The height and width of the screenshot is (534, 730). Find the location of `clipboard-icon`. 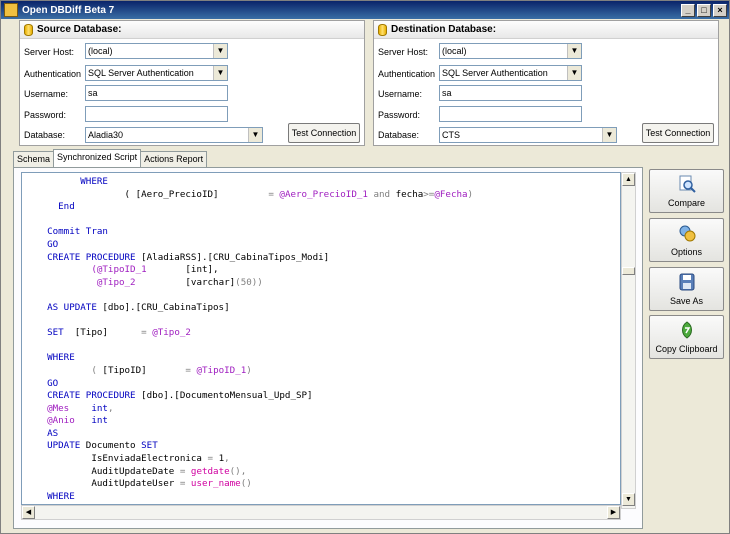

clipboard-icon is located at coordinates (686, 330).